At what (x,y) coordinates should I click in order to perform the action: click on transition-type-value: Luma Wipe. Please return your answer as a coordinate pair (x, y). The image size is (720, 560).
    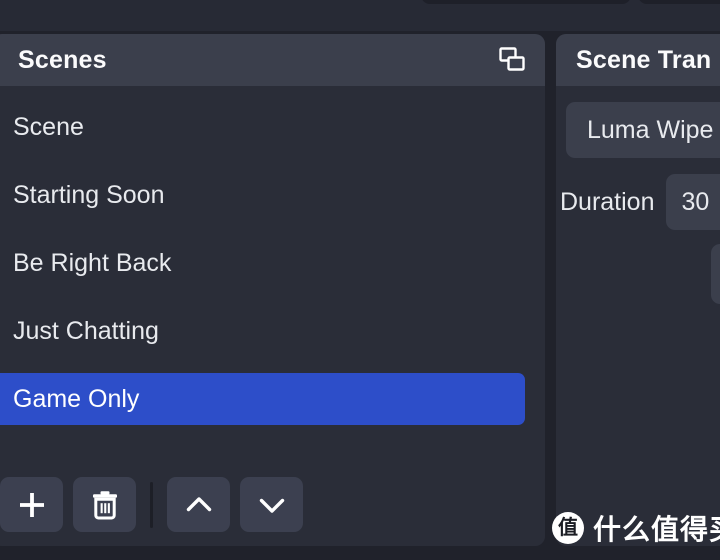
    Looking at the image, I should click on (650, 129).